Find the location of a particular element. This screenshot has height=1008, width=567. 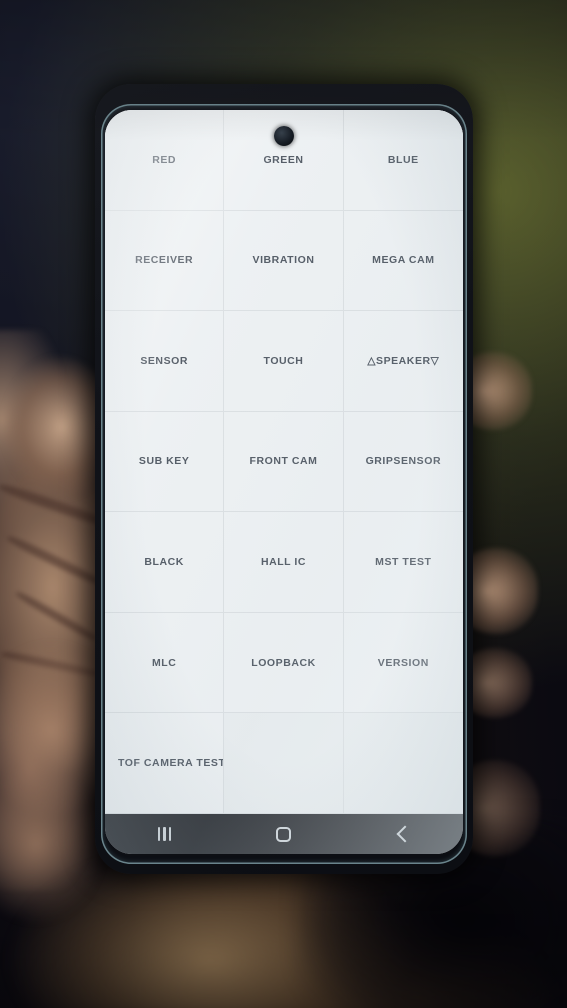

test-button-label: LOOPBACK is located at coordinates (283, 662).